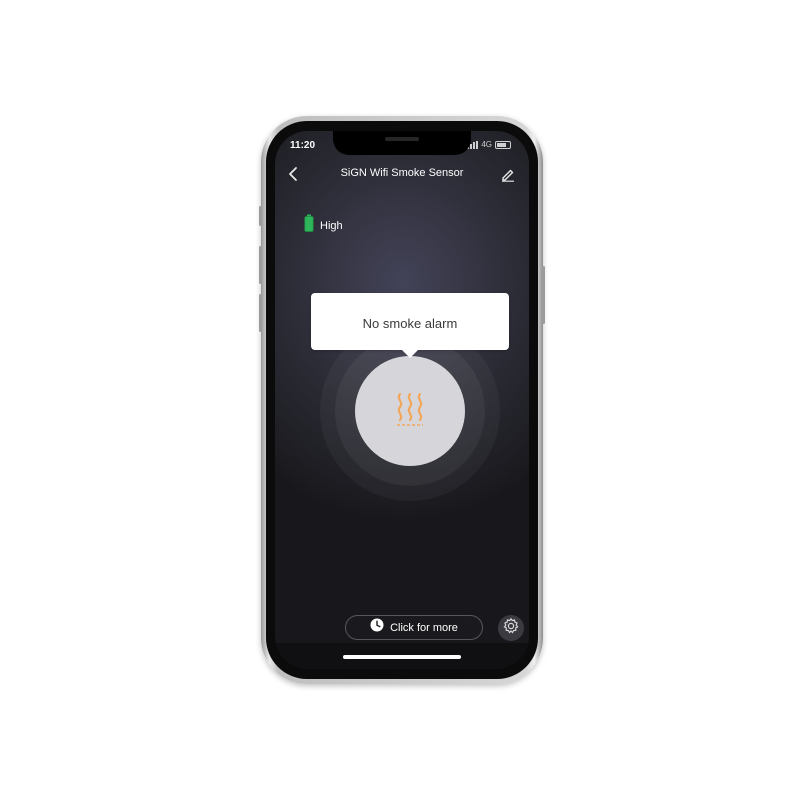  What do you see at coordinates (486, 144) in the screenshot?
I see `network-label: 4G` at bounding box center [486, 144].